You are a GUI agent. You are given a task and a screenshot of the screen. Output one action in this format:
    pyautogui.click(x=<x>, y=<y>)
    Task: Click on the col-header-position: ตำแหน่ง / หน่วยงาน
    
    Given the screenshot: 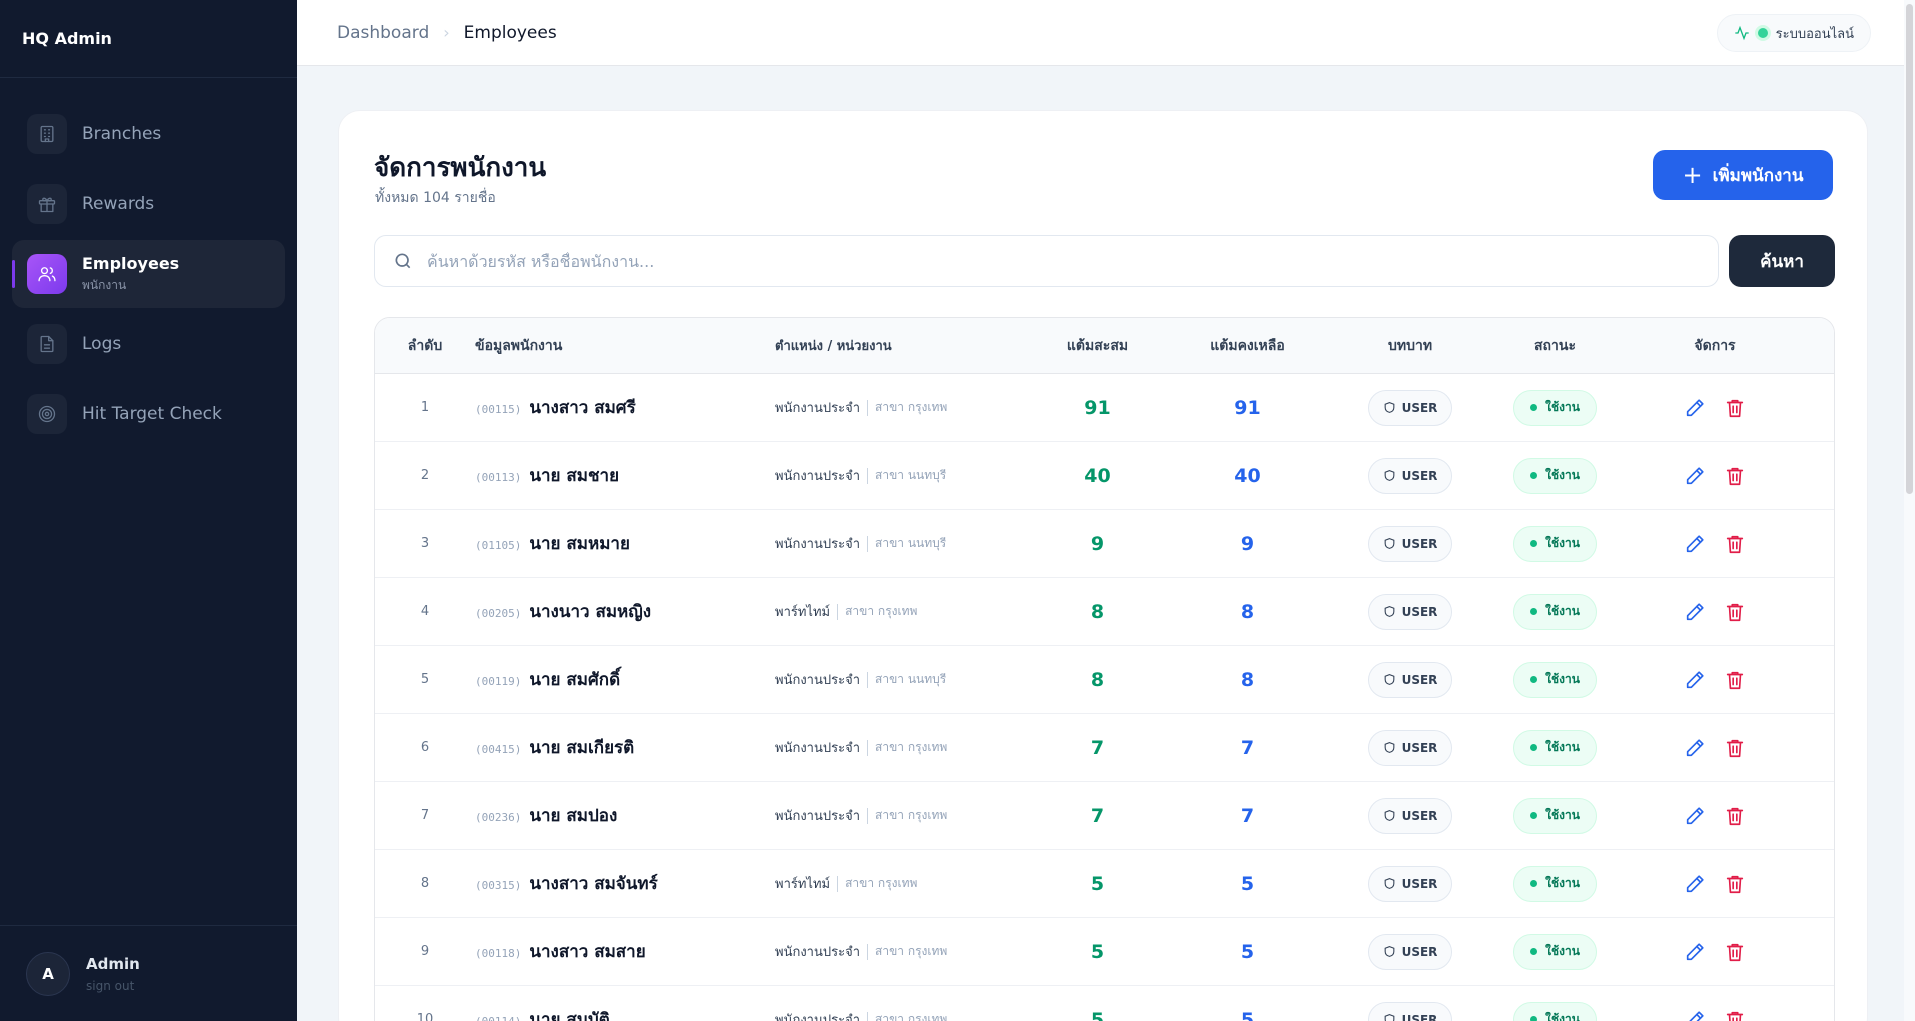 What is the action you would take?
    pyautogui.click(x=833, y=346)
    